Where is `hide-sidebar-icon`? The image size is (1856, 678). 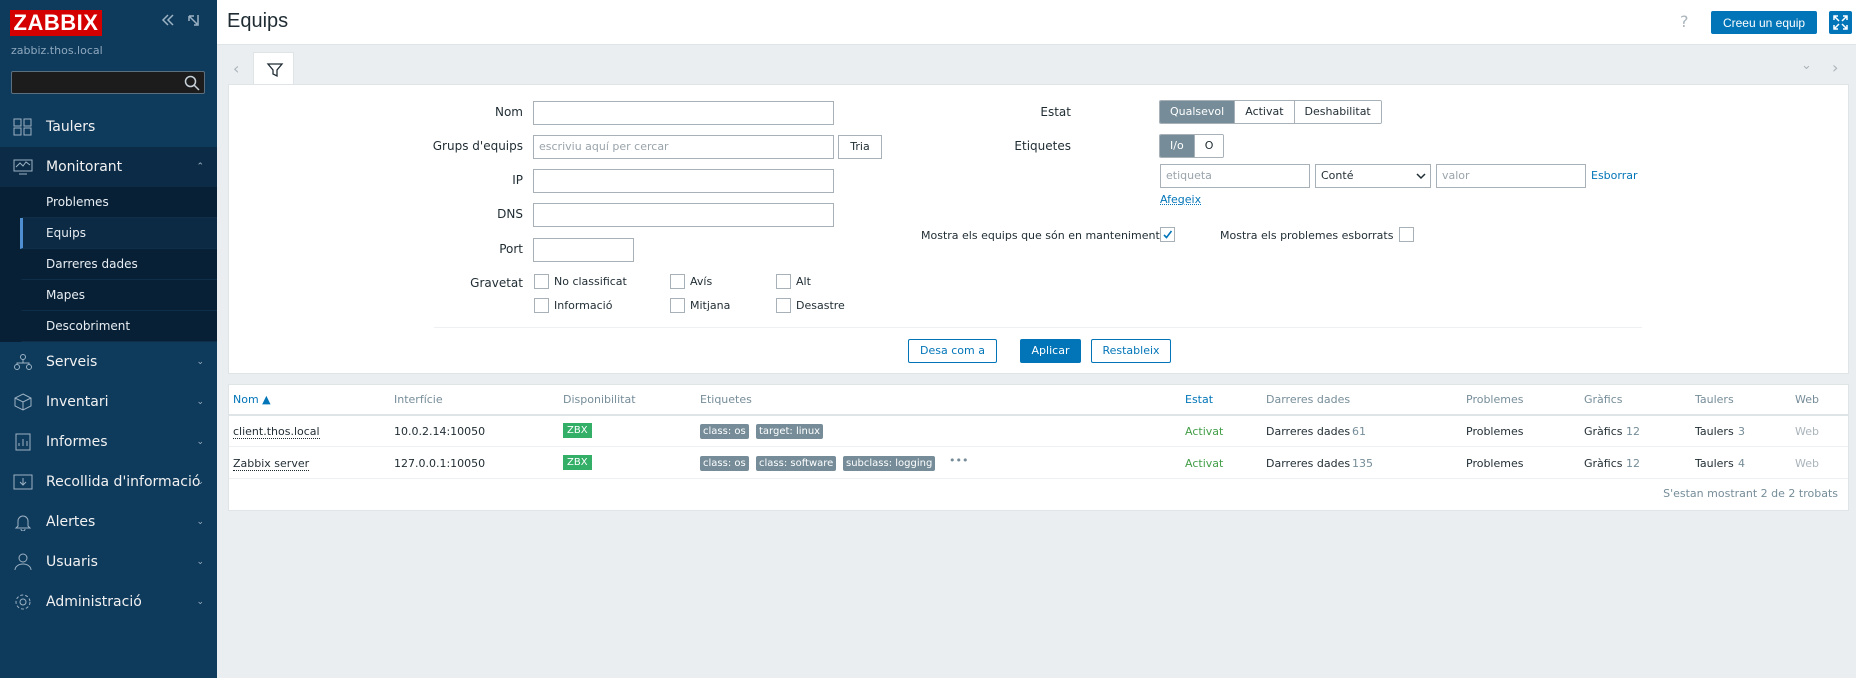
hide-sidebar-icon is located at coordinates (193, 23).